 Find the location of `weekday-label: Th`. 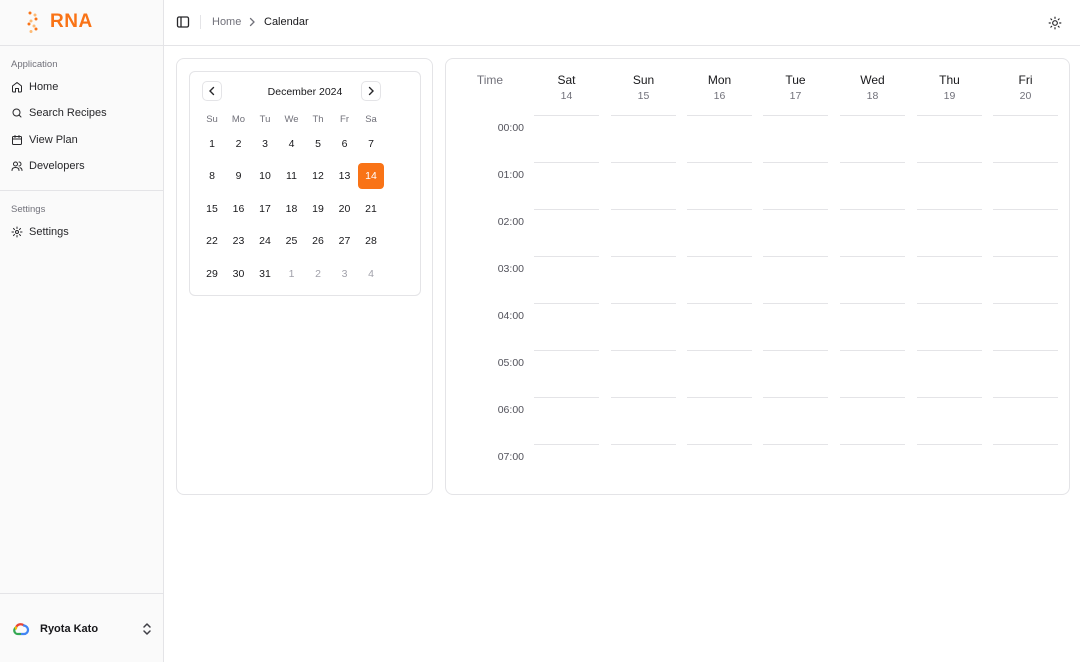

weekday-label: Th is located at coordinates (318, 119).